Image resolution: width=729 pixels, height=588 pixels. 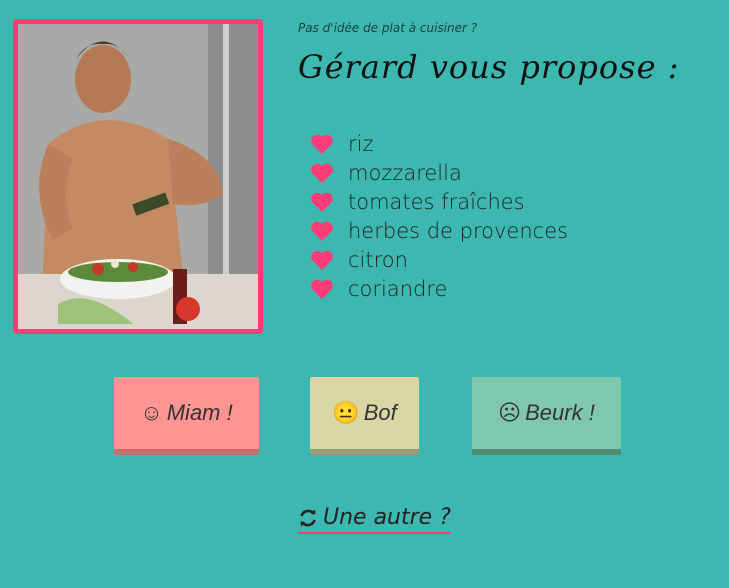 I want to click on miam-label: Miam !, so click(x=199, y=412).